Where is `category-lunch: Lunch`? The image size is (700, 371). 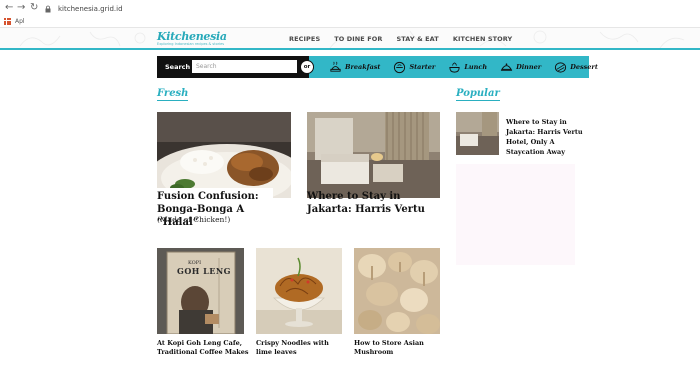 category-lunch: Lunch is located at coordinates (467, 67).